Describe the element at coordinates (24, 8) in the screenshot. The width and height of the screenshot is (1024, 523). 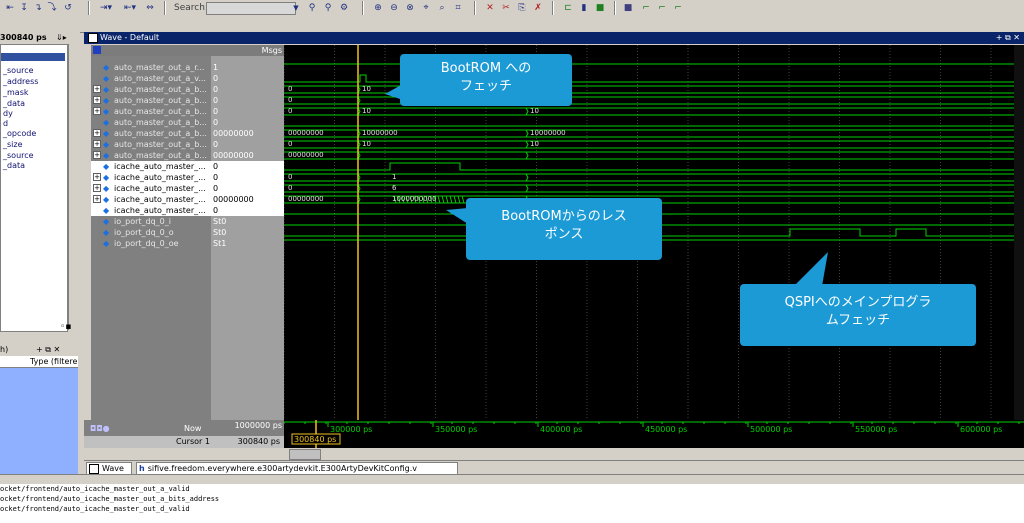
I see `step-icon: ↧` at that location.